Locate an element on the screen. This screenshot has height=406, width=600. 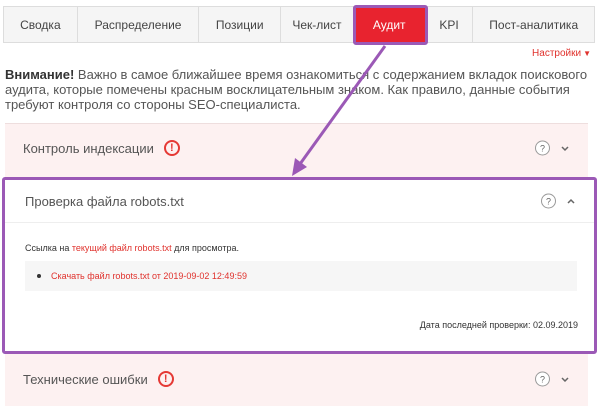
tab-audit: Аудит is located at coordinates (389, 24).